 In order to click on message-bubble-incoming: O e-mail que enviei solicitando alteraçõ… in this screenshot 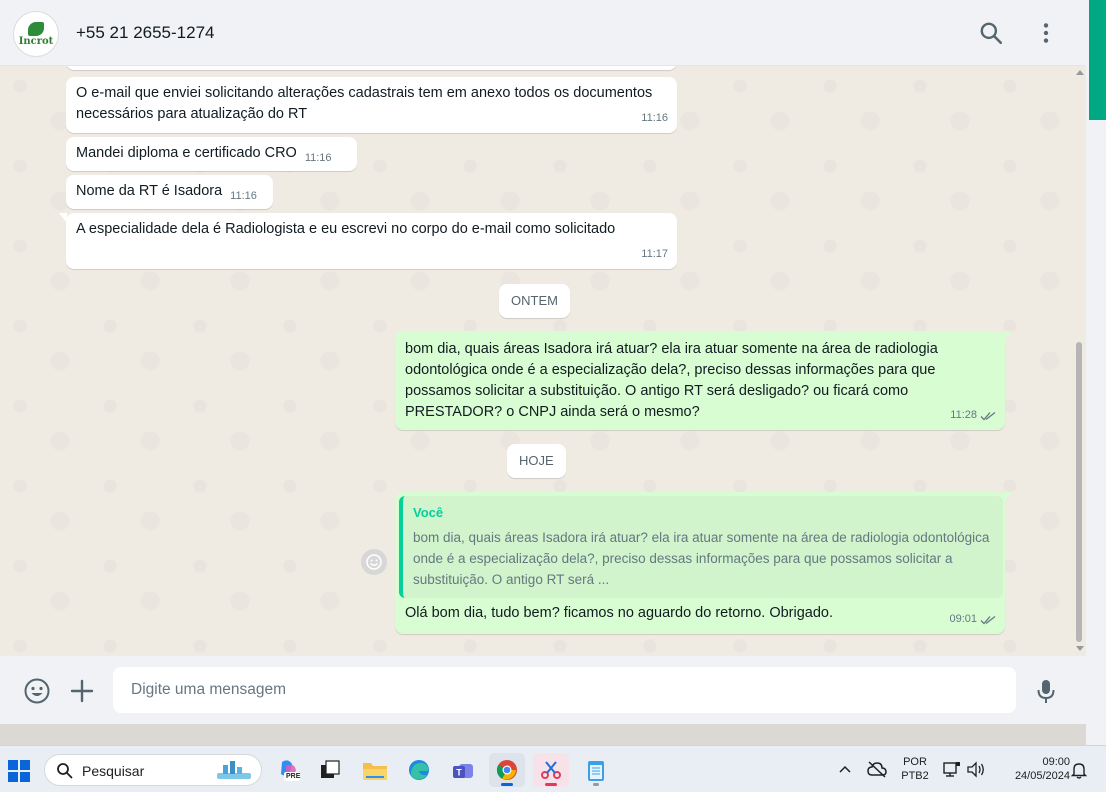, I will do `click(371, 105)`.